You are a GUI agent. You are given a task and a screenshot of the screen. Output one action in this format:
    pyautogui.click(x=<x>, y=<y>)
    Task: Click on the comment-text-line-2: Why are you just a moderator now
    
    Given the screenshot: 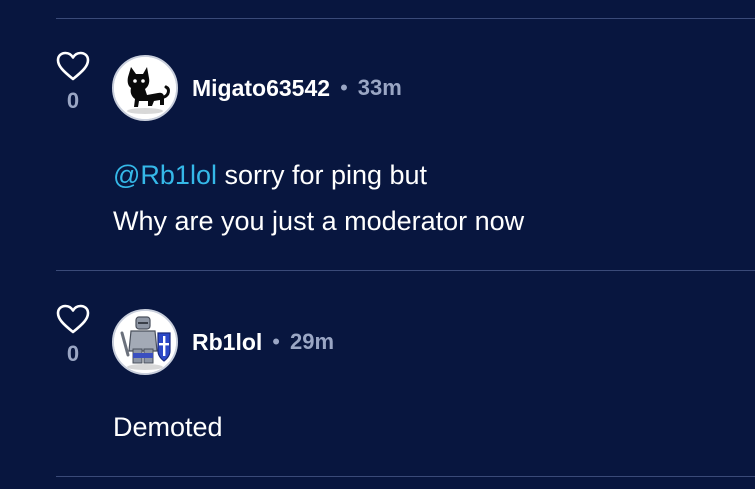 What is the action you would take?
    pyautogui.click(x=319, y=221)
    